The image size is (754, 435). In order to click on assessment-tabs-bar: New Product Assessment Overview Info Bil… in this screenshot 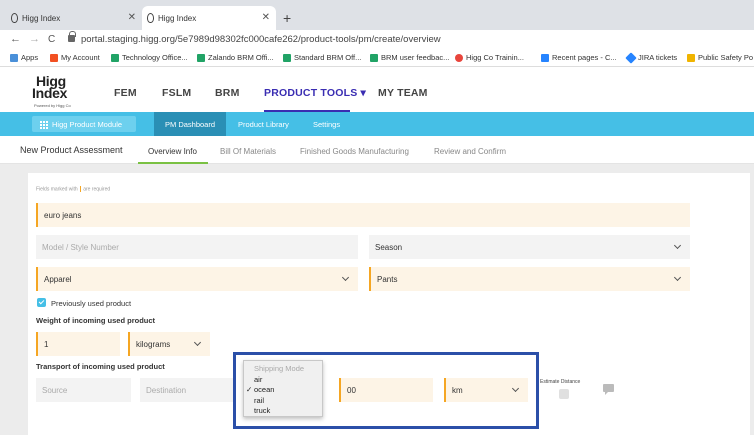, I will do `click(377, 150)`.